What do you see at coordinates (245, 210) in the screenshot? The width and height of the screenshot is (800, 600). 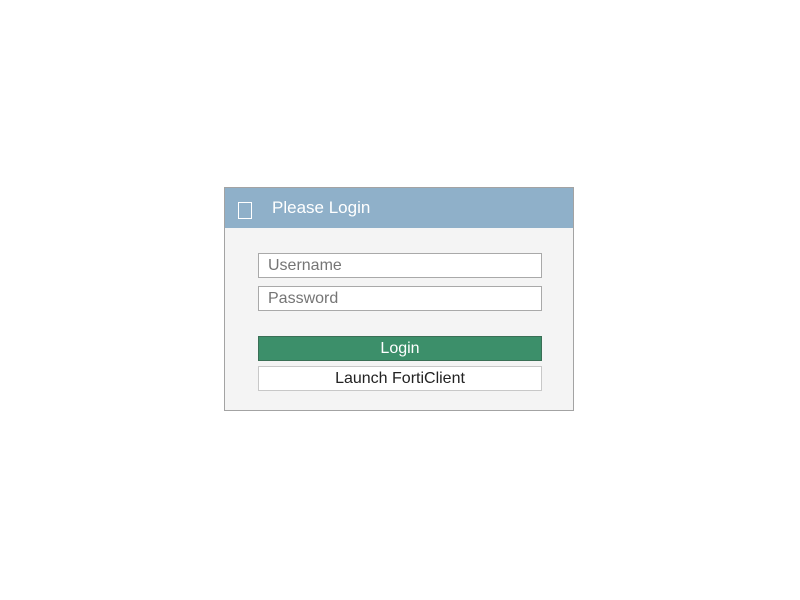 I see `lock-icon` at bounding box center [245, 210].